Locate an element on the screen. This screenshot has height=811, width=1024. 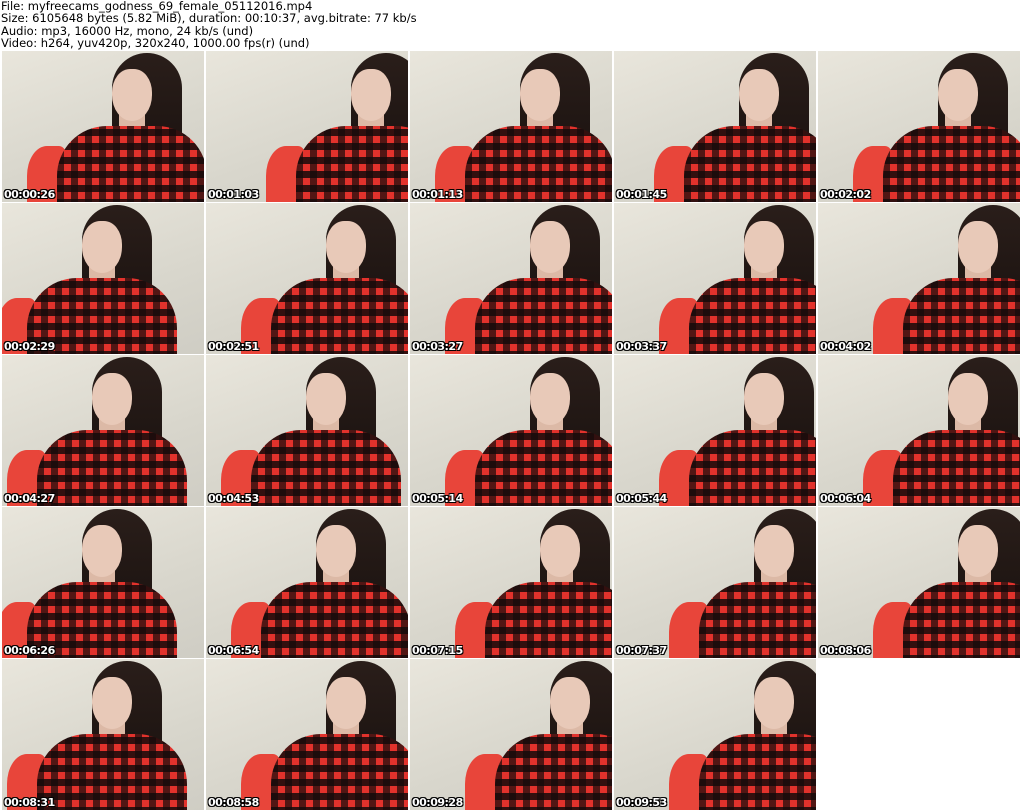
timestamp: 00:01:03 is located at coordinates (233, 194).